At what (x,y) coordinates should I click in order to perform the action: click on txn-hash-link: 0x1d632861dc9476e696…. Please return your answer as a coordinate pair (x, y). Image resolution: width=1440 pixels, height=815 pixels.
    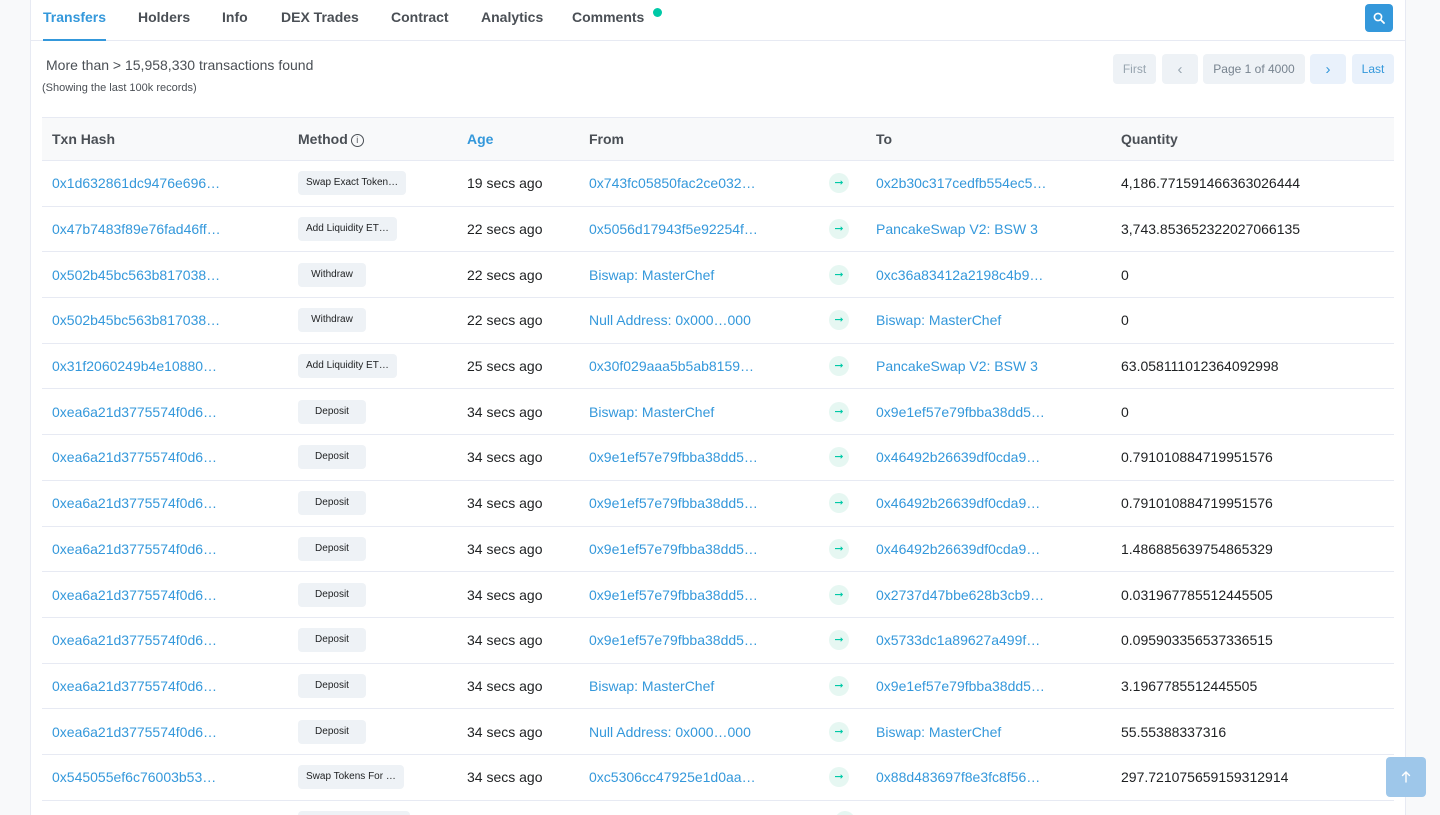
    Looking at the image, I should click on (136, 183).